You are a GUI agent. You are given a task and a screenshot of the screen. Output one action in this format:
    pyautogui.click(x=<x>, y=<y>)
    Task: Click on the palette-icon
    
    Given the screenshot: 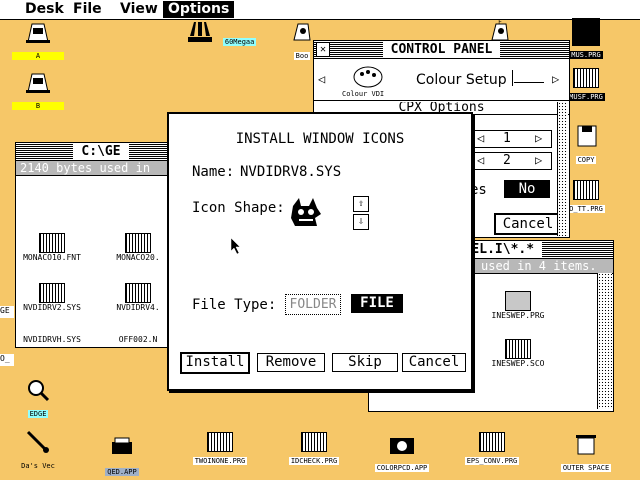 What is the action you would take?
    pyautogui.click(x=368, y=77)
    